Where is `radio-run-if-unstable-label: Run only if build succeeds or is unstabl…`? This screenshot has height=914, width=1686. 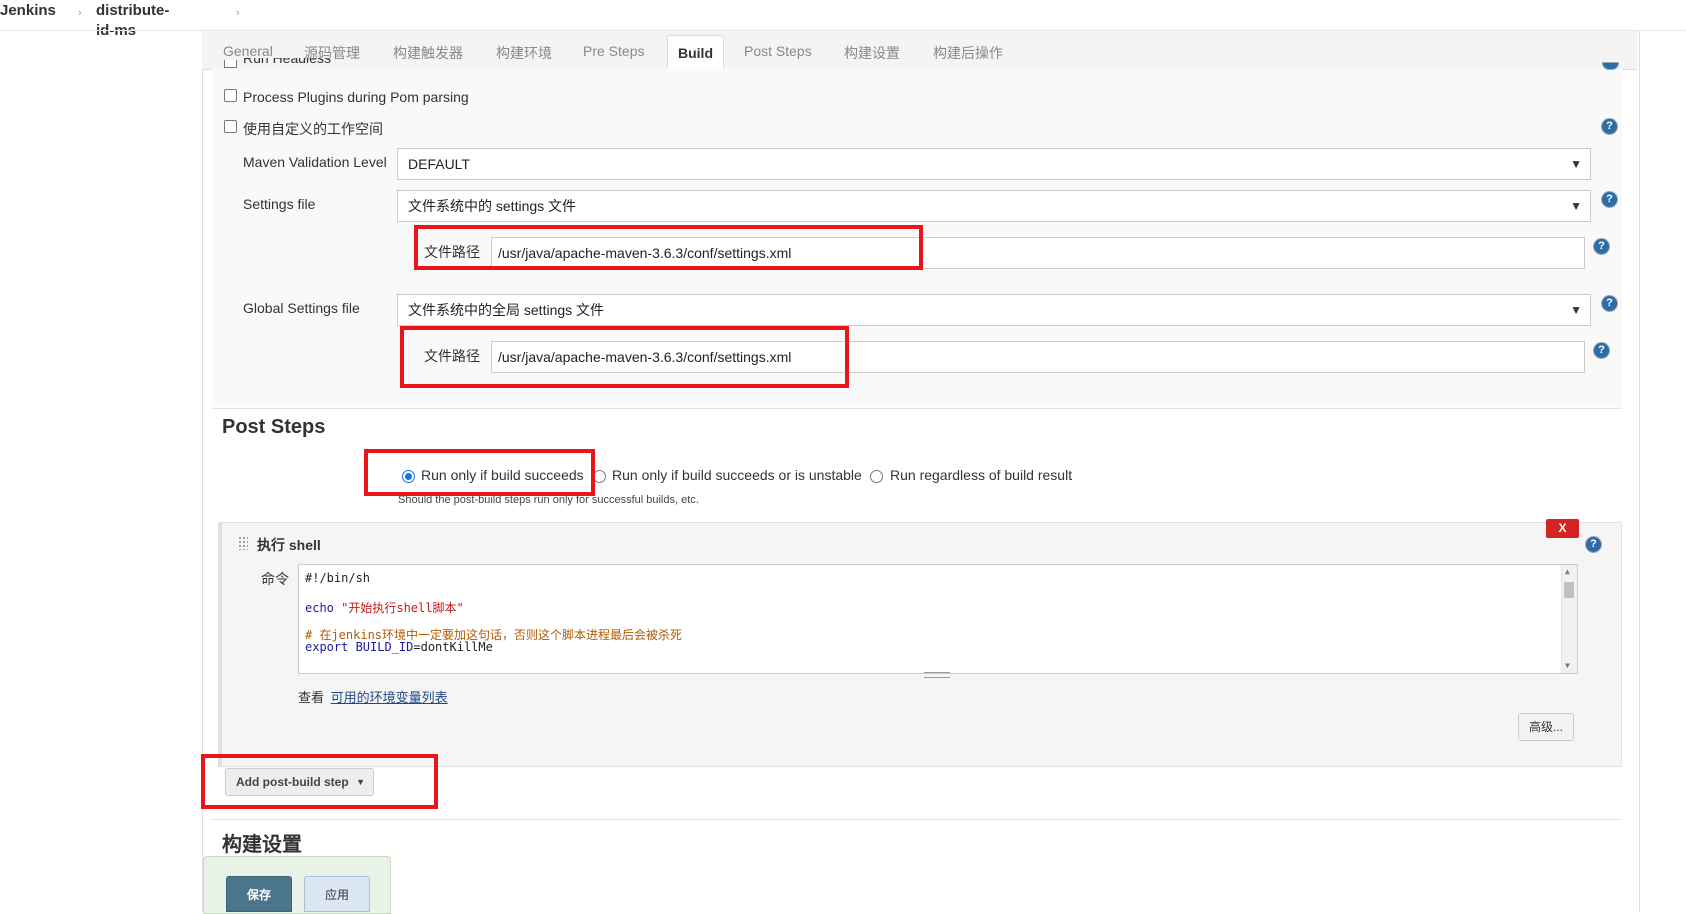 radio-run-if-unstable-label: Run only if build succeeds or is unstabl… is located at coordinates (737, 475).